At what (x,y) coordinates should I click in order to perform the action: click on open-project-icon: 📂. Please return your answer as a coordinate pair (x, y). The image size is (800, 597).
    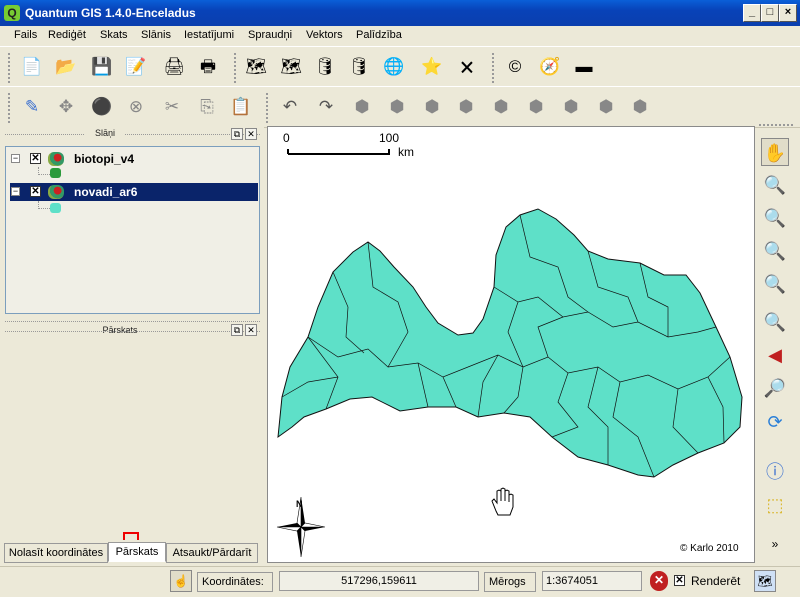
    Looking at the image, I should click on (66, 67).